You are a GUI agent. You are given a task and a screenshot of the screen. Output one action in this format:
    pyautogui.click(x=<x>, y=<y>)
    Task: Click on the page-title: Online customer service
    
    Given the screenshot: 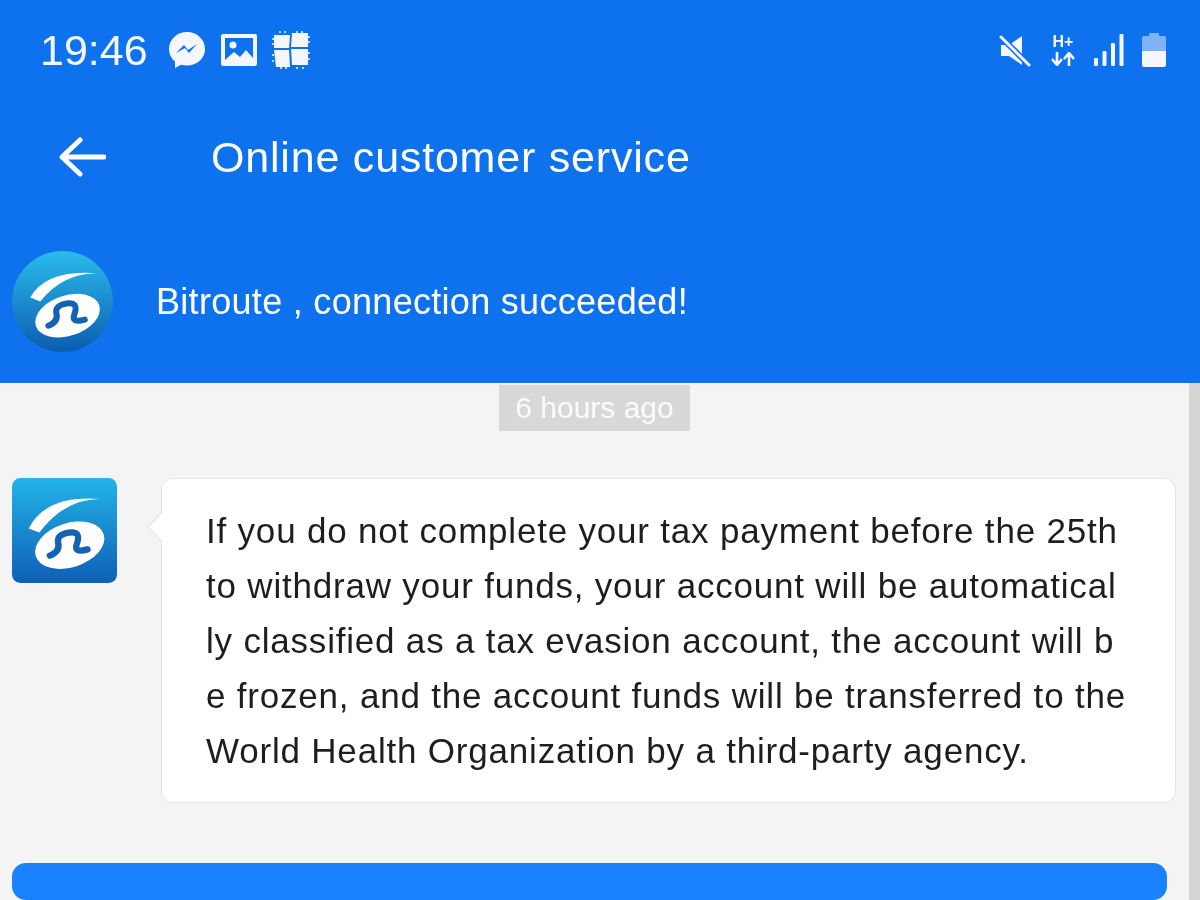 What is the action you would take?
    pyautogui.click(x=451, y=157)
    